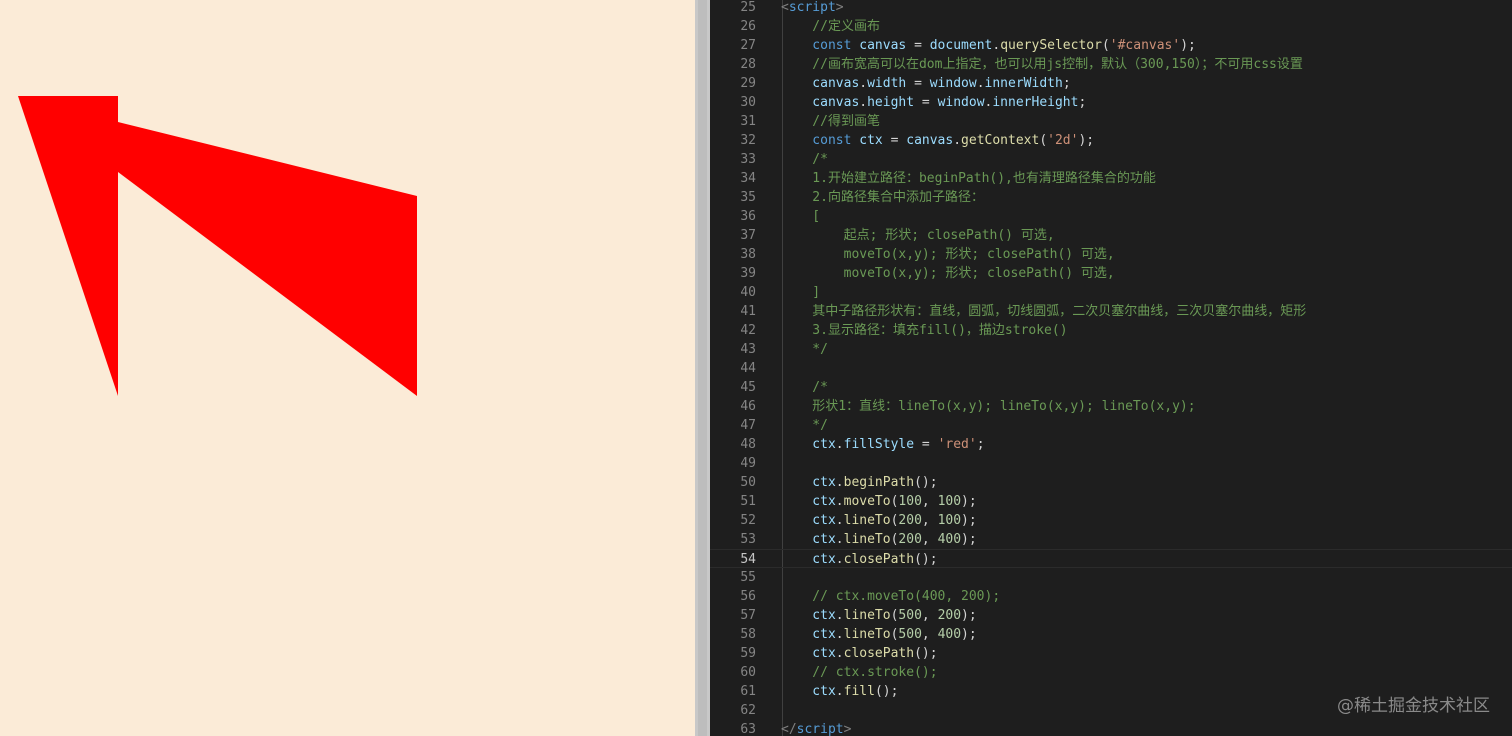 This screenshot has height=736, width=1512. What do you see at coordinates (789, 729) in the screenshot?
I see `code-token: </` at bounding box center [789, 729].